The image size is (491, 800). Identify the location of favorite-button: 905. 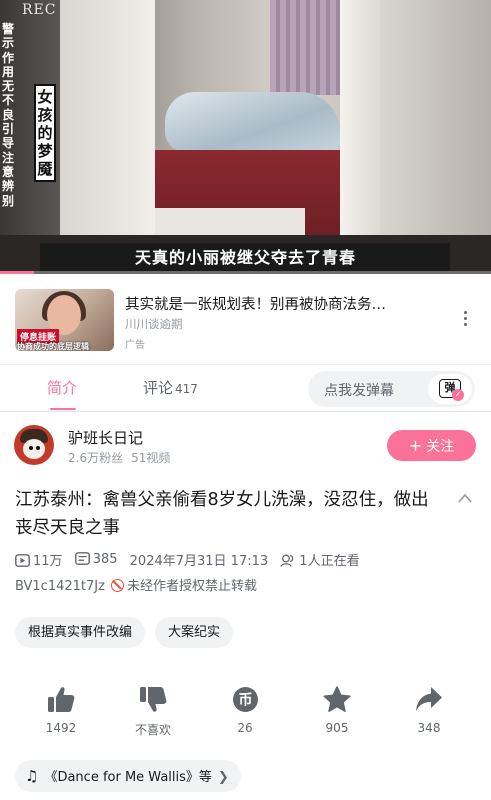
(337, 710).